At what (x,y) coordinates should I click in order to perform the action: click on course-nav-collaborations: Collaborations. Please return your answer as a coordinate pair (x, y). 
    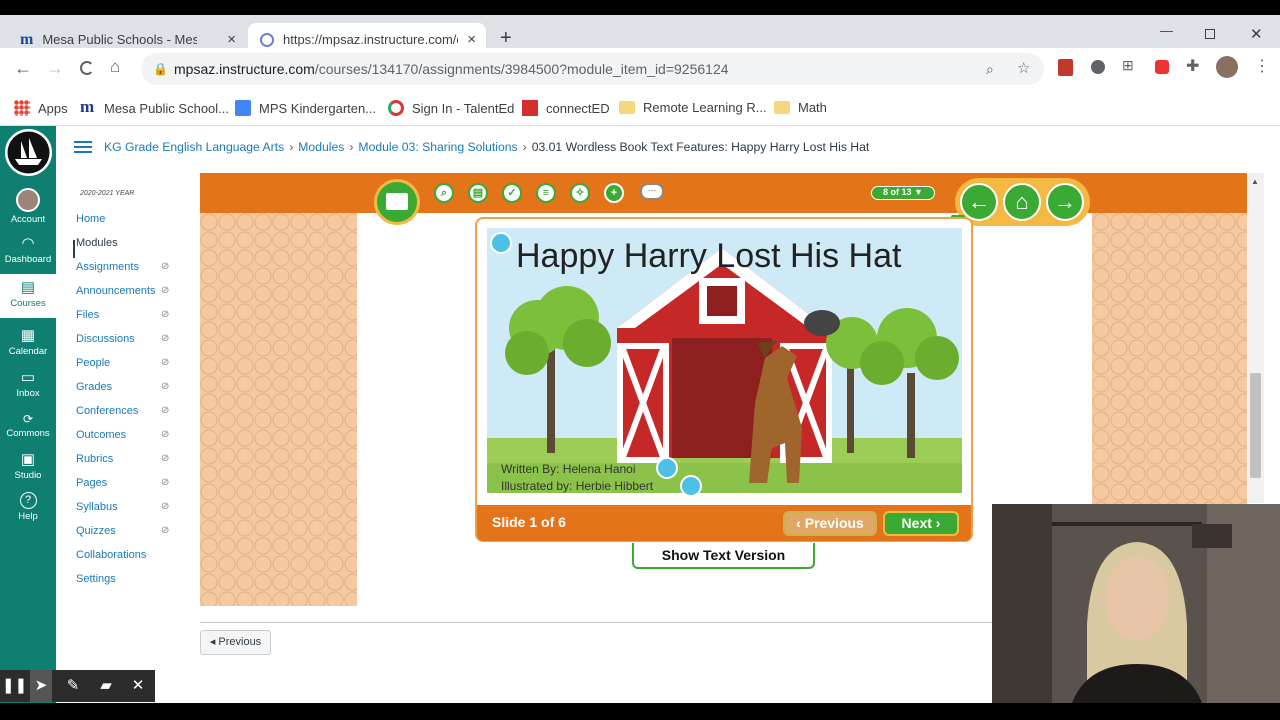
    Looking at the image, I should click on (111, 555).